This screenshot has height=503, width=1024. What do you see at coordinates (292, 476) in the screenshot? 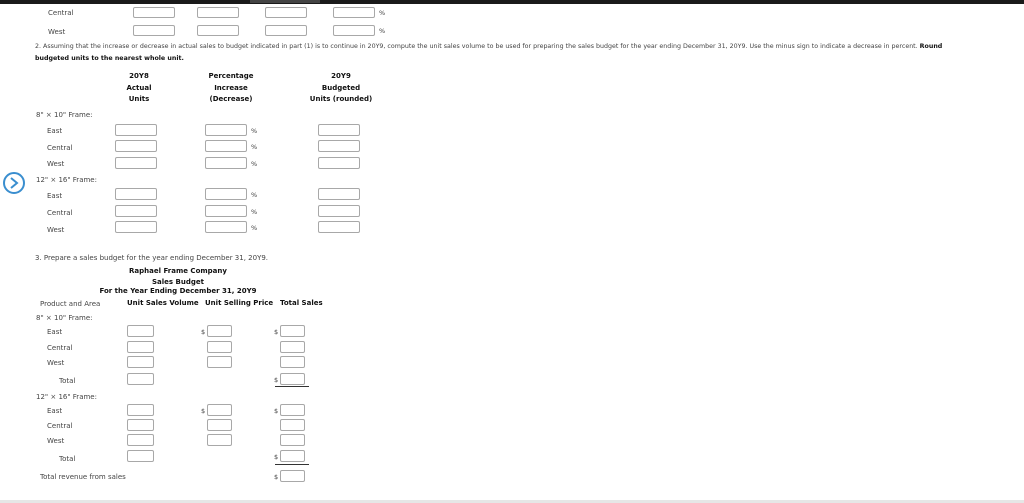
I see `total-revenue-input` at bounding box center [292, 476].